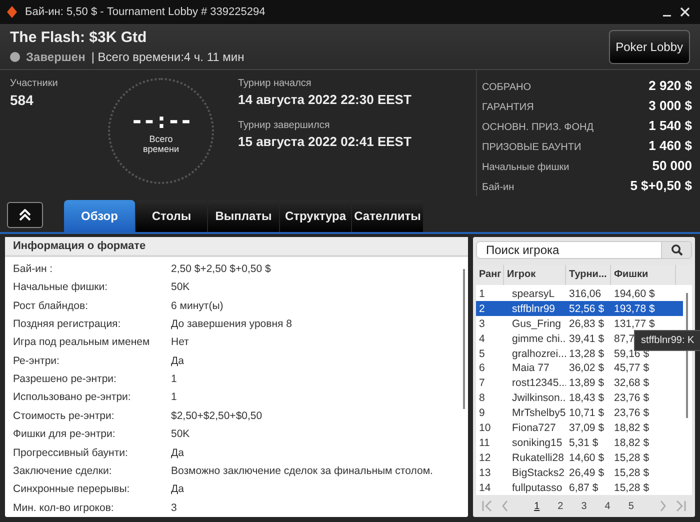  What do you see at coordinates (670, 145) in the screenshot?
I see `stat-value: 1 460 $` at bounding box center [670, 145].